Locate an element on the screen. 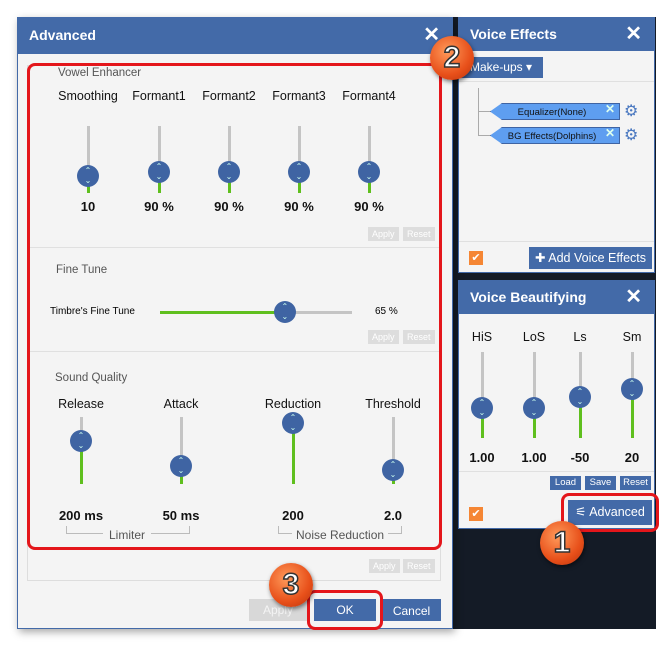 Image resolution: width=671 pixels, height=646 pixels. save-button: Save is located at coordinates (600, 483).